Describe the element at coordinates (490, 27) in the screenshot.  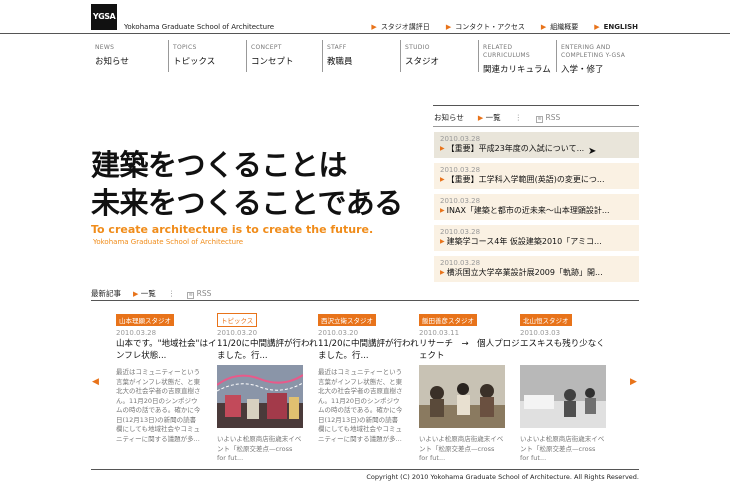
I see `util-link-label: コンタクト・アクセス` at that location.